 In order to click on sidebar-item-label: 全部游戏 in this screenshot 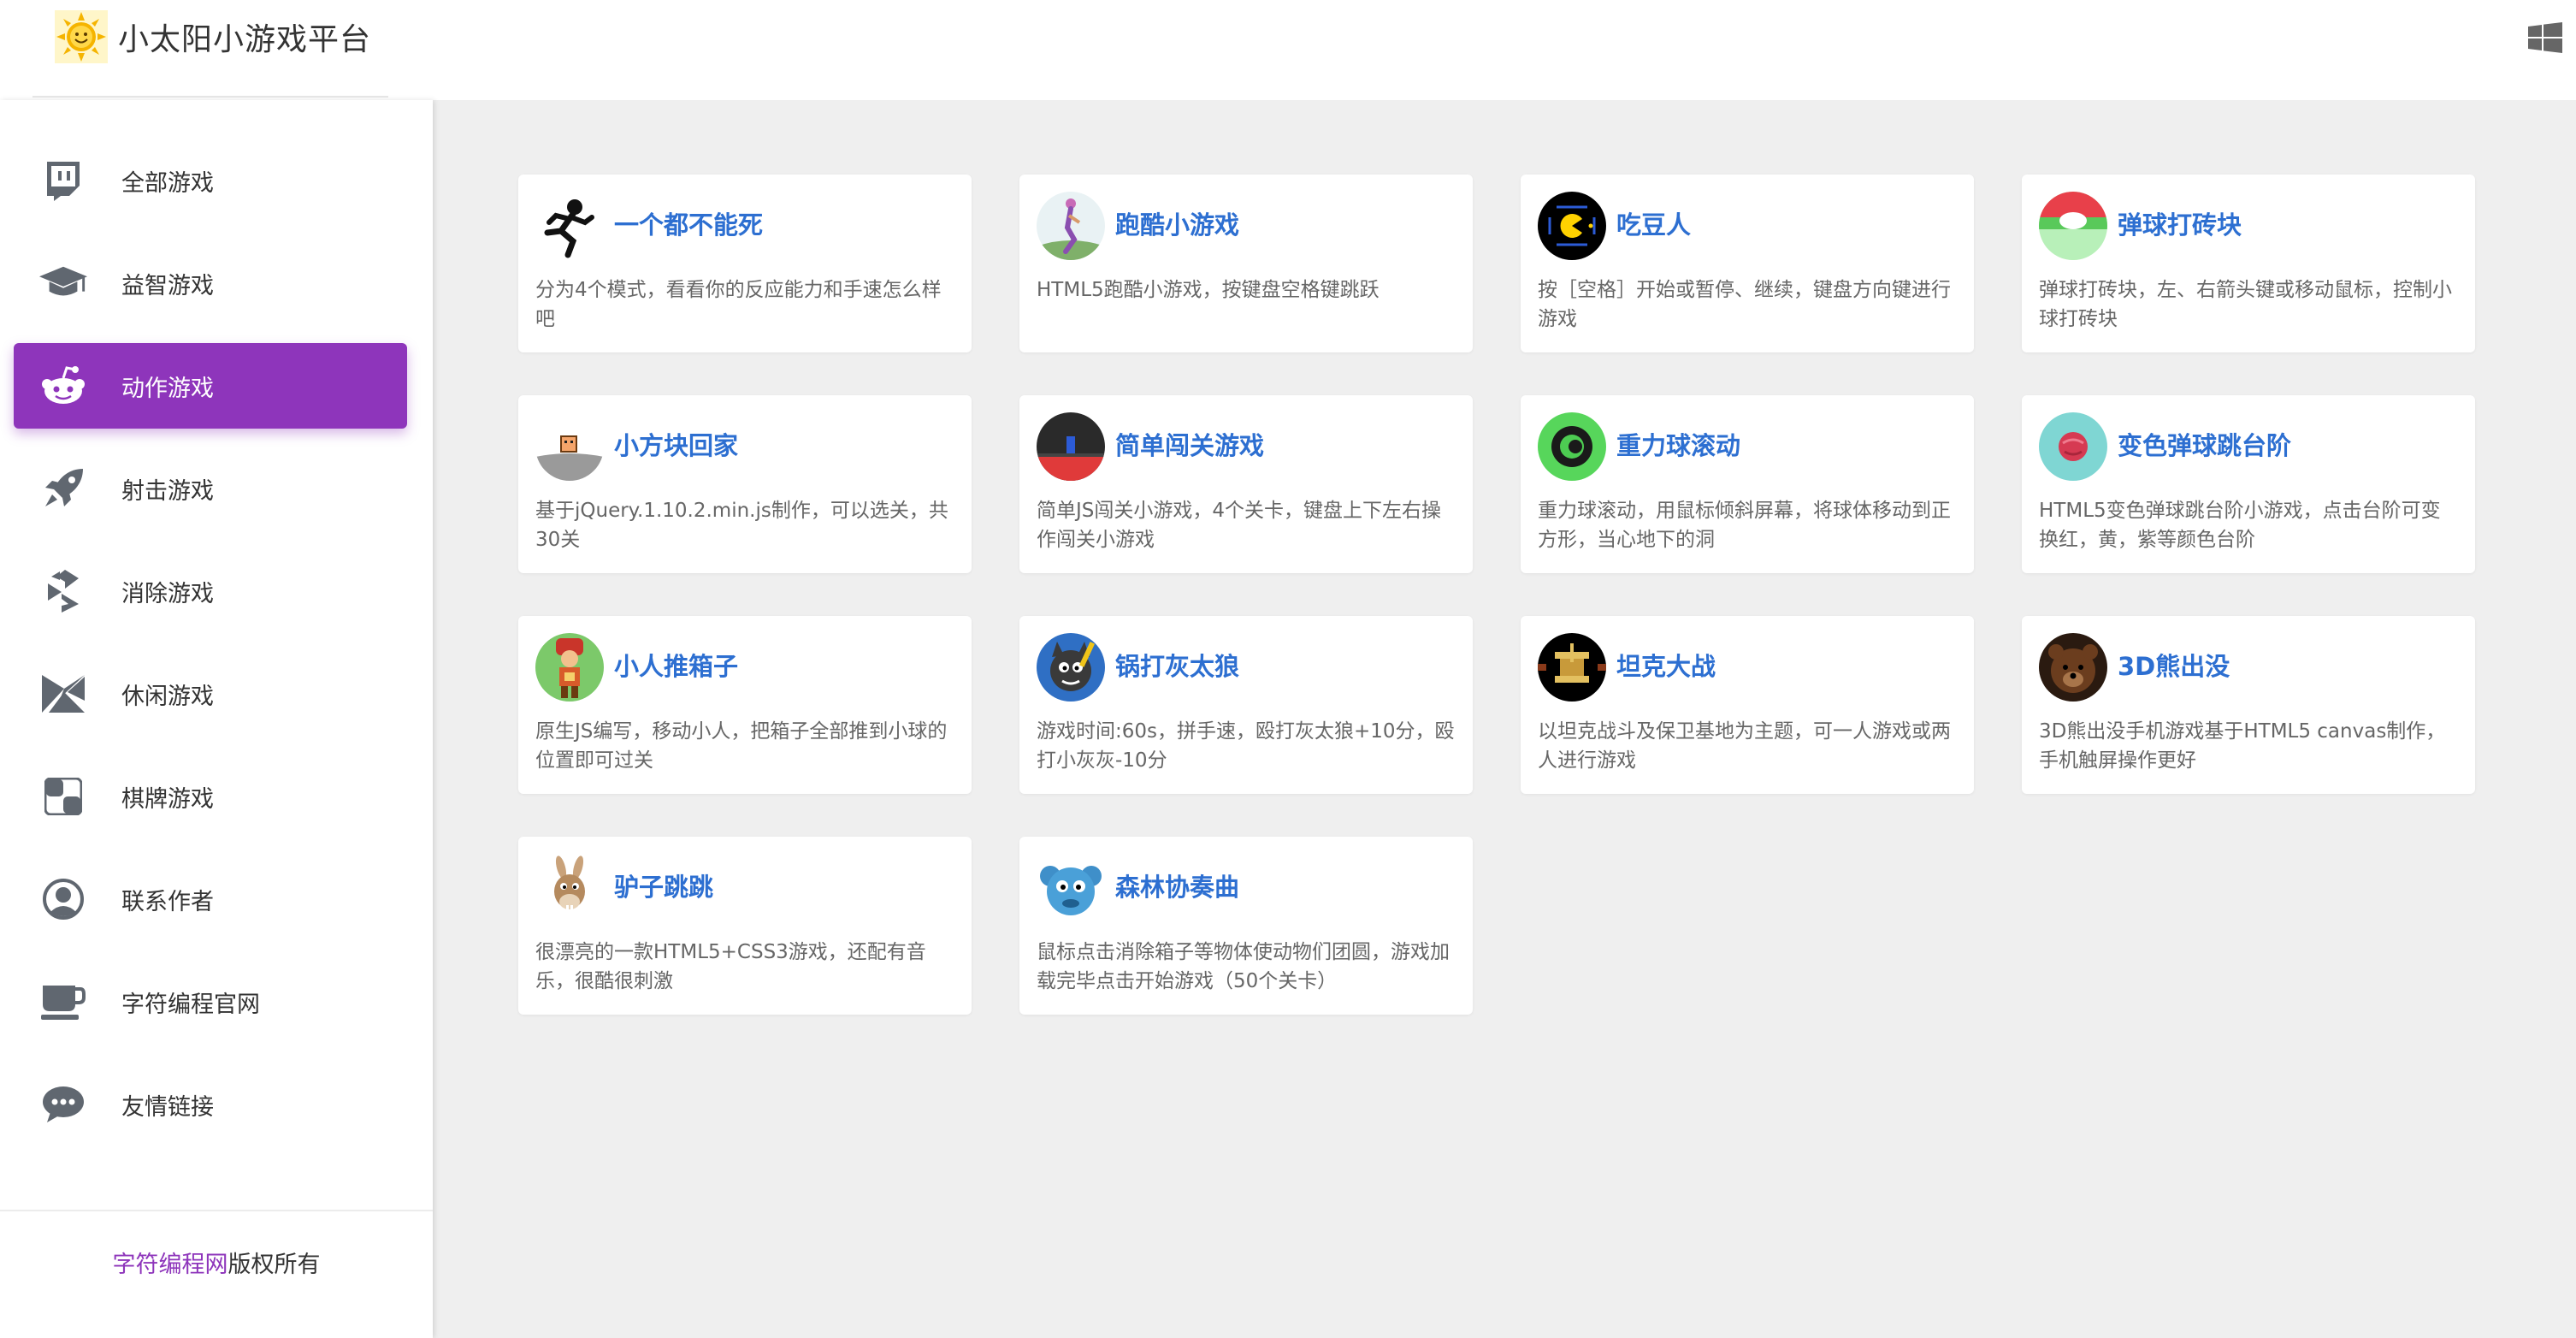, I will do `click(167, 183)`.